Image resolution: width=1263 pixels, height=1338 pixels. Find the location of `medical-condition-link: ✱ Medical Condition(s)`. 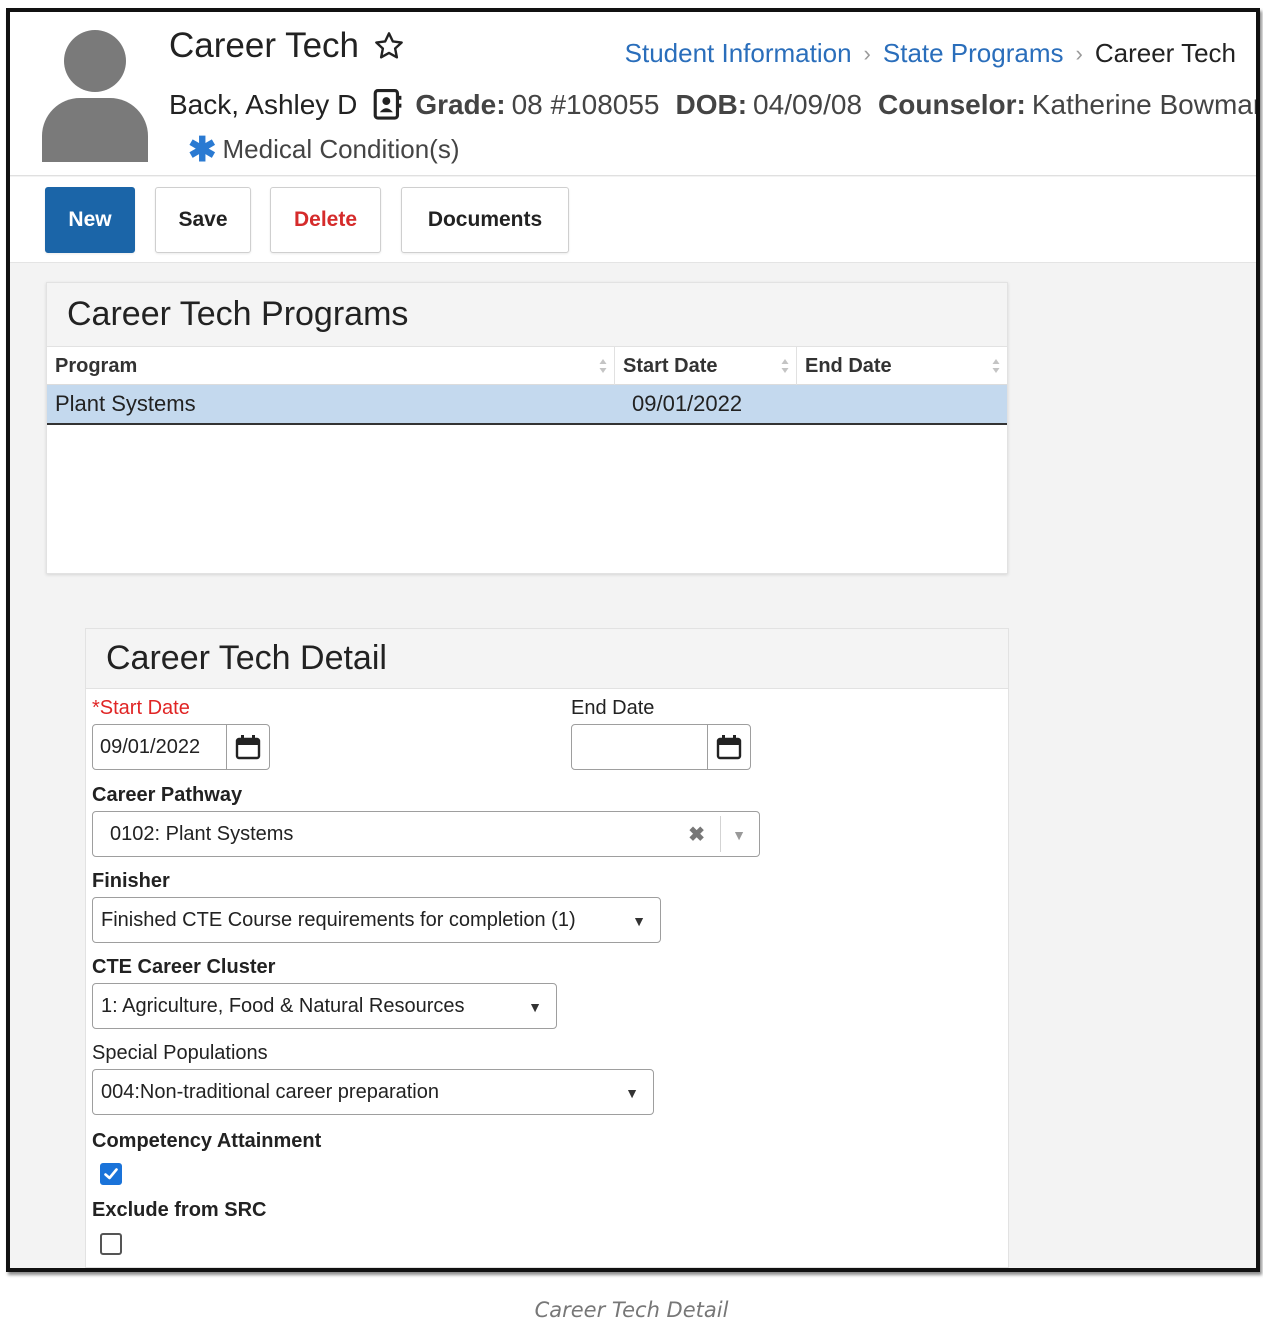

medical-condition-link: ✱ Medical Condition(s) is located at coordinates (324, 149).